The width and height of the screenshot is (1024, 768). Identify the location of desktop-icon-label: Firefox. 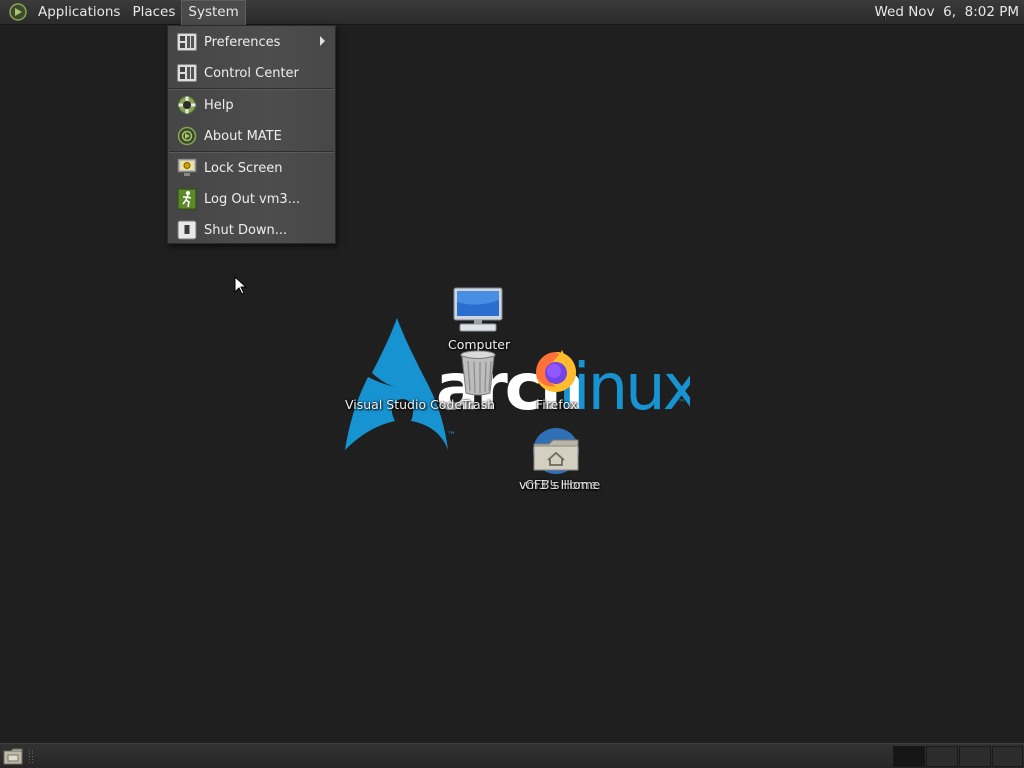
(557, 404).